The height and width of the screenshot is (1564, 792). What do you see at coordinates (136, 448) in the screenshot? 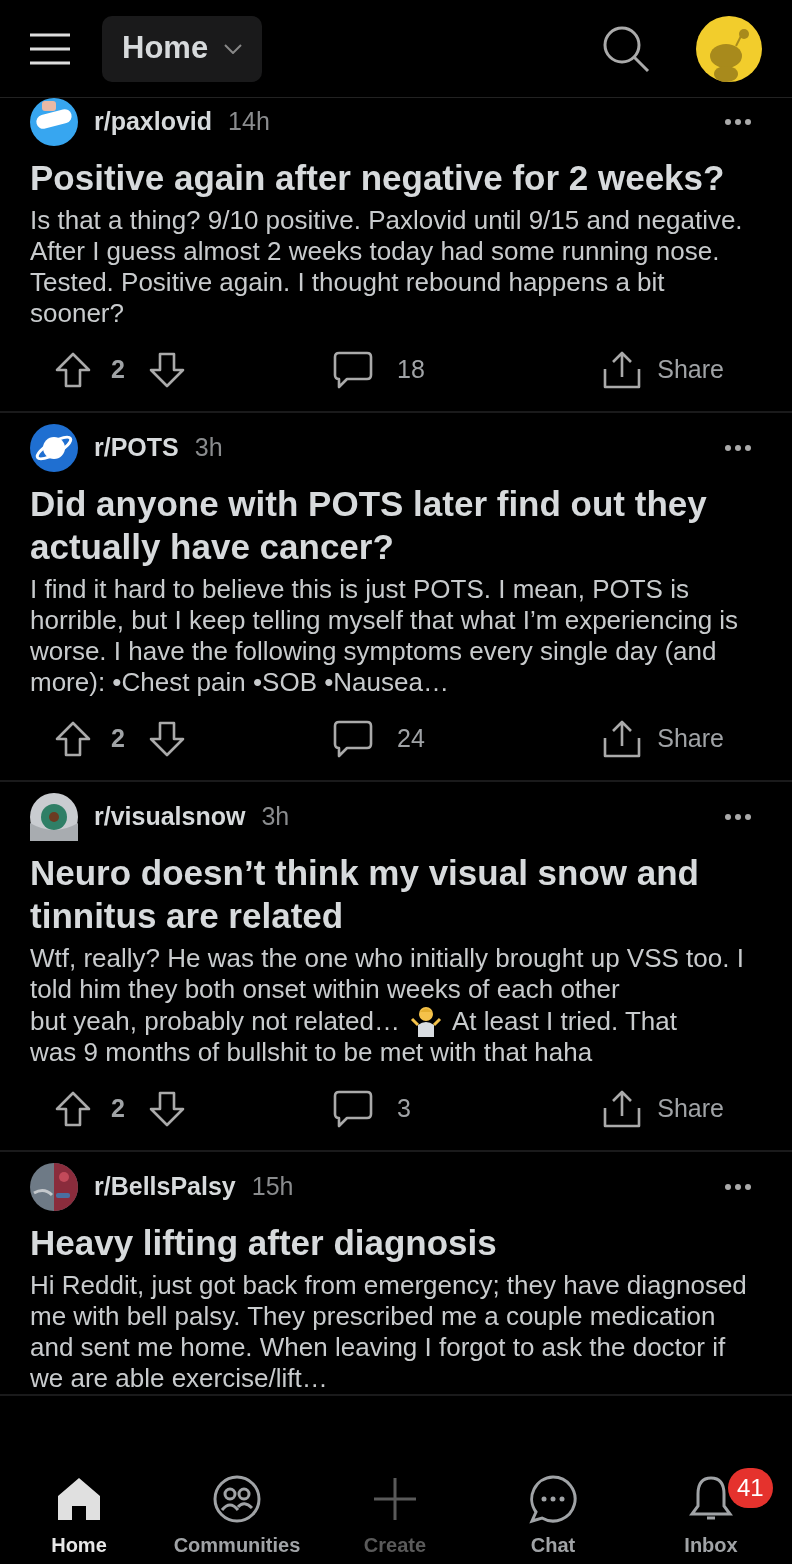
I see `subreddit-name: r/POTS` at bounding box center [136, 448].